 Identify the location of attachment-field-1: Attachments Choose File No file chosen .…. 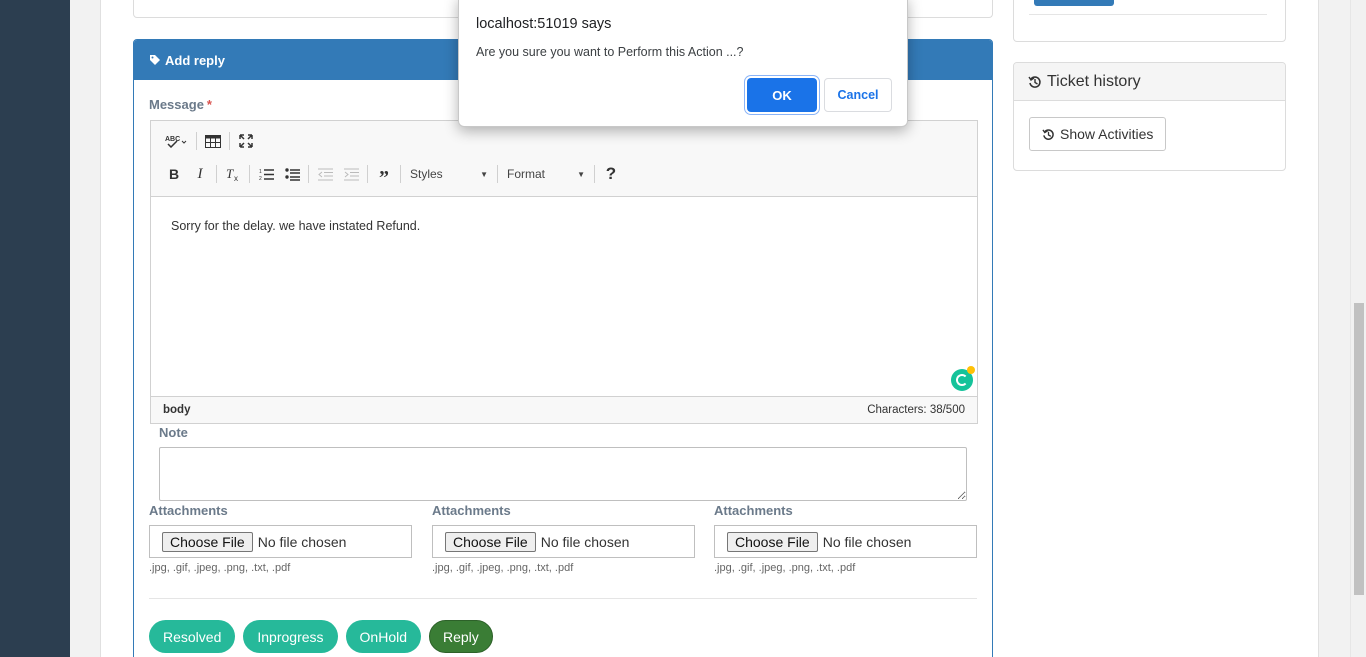
(280, 538).